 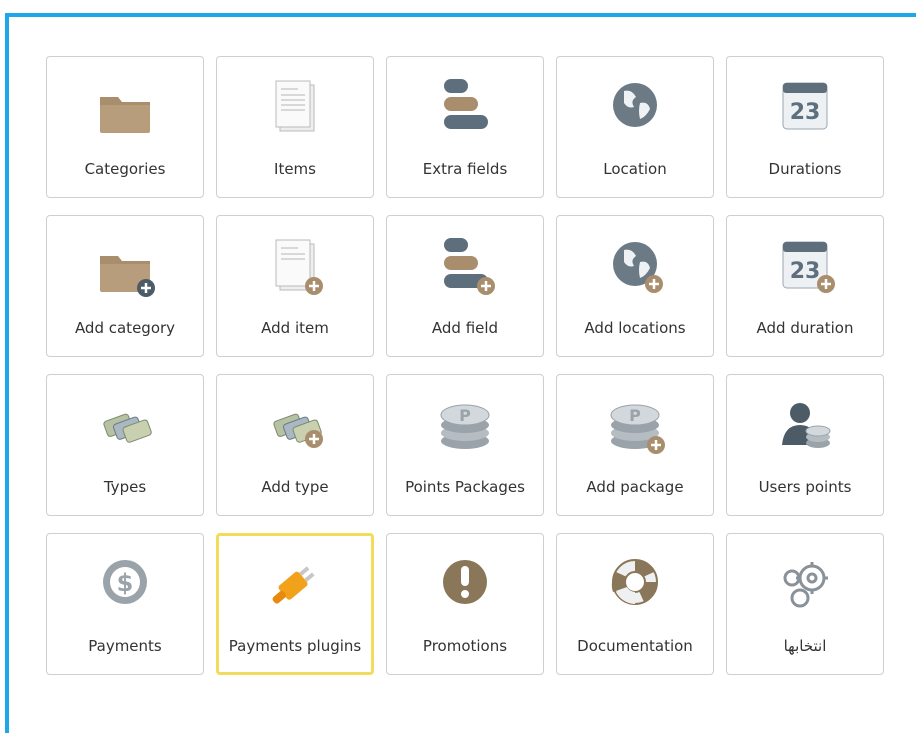 I want to click on promotions-button: Promotions, so click(x=465, y=604).